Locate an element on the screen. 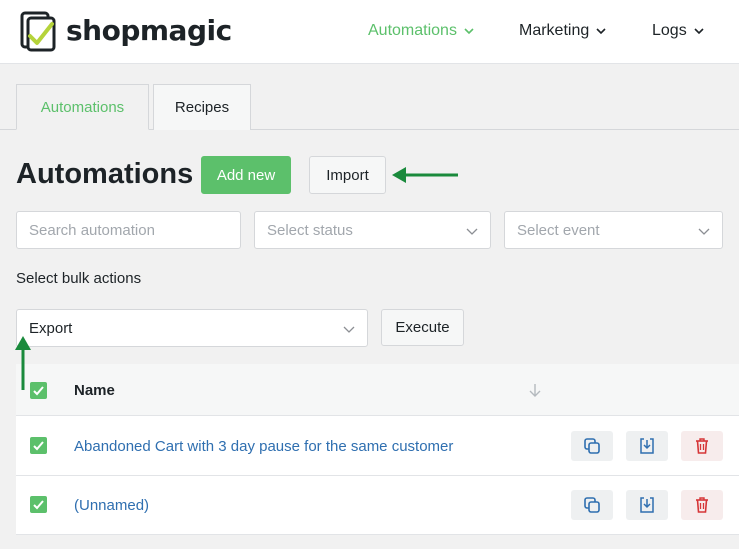 This screenshot has height=549, width=739. shopmagic-logo-icon is located at coordinates (38, 31).